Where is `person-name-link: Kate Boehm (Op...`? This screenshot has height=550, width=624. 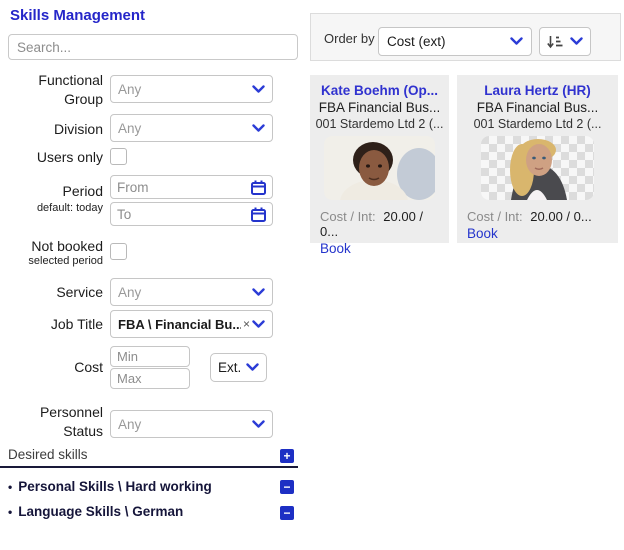 person-name-link: Kate Boehm (Op... is located at coordinates (379, 86).